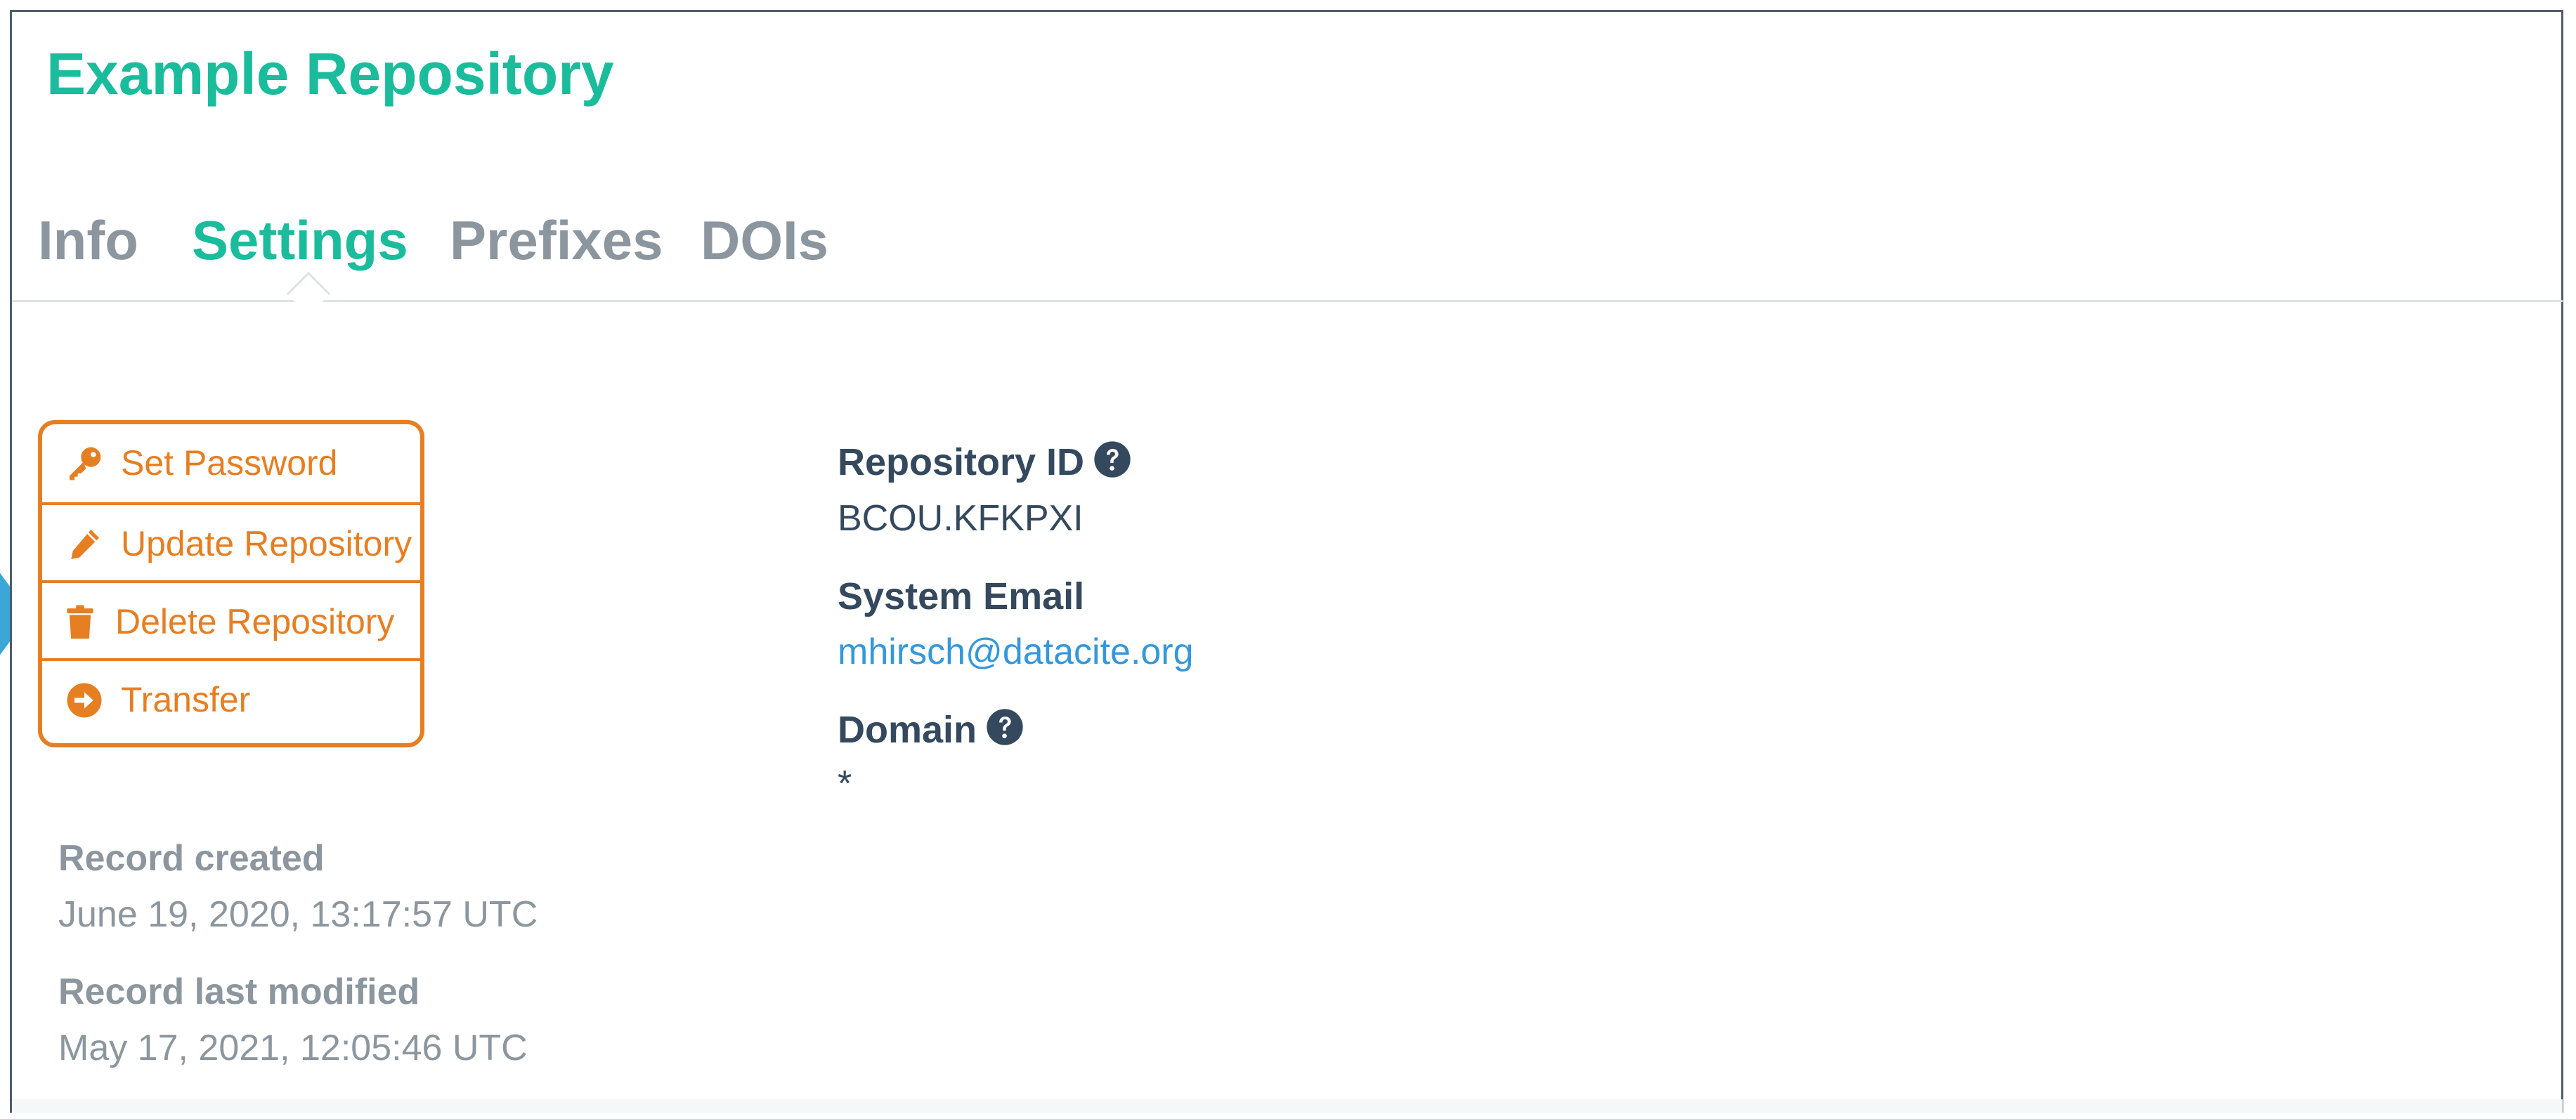 This screenshot has height=1119, width=2576. Describe the element at coordinates (330, 74) in the screenshot. I see `page-title: Example Repository` at that location.